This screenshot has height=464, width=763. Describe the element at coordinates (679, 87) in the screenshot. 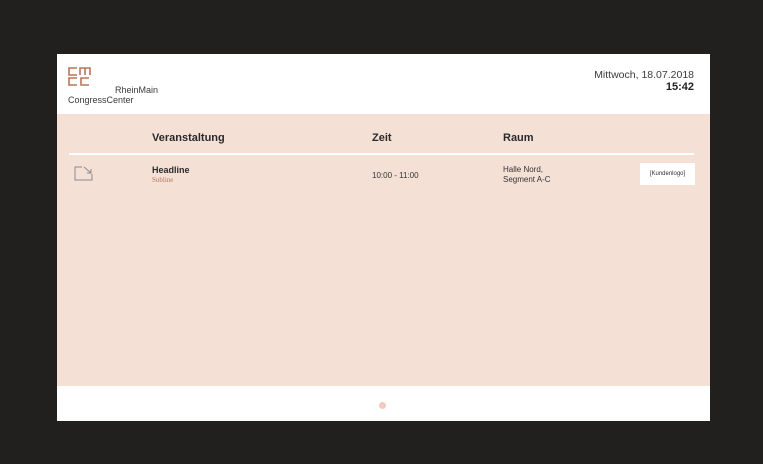

I see `current-time: 15:42` at that location.